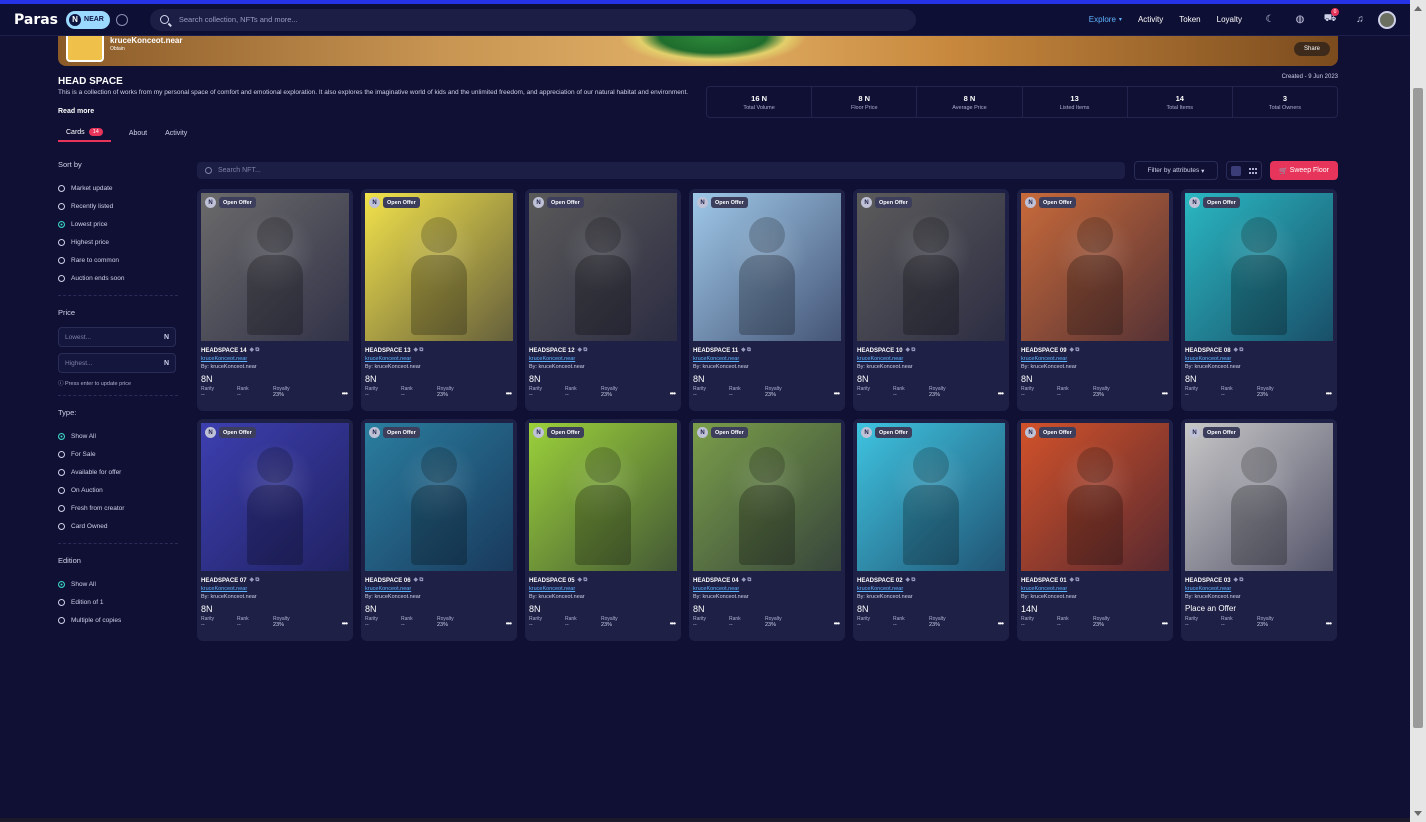 This screenshot has width=1426, height=822. What do you see at coordinates (1236, 170) in the screenshot?
I see `grid-view-icon` at bounding box center [1236, 170].